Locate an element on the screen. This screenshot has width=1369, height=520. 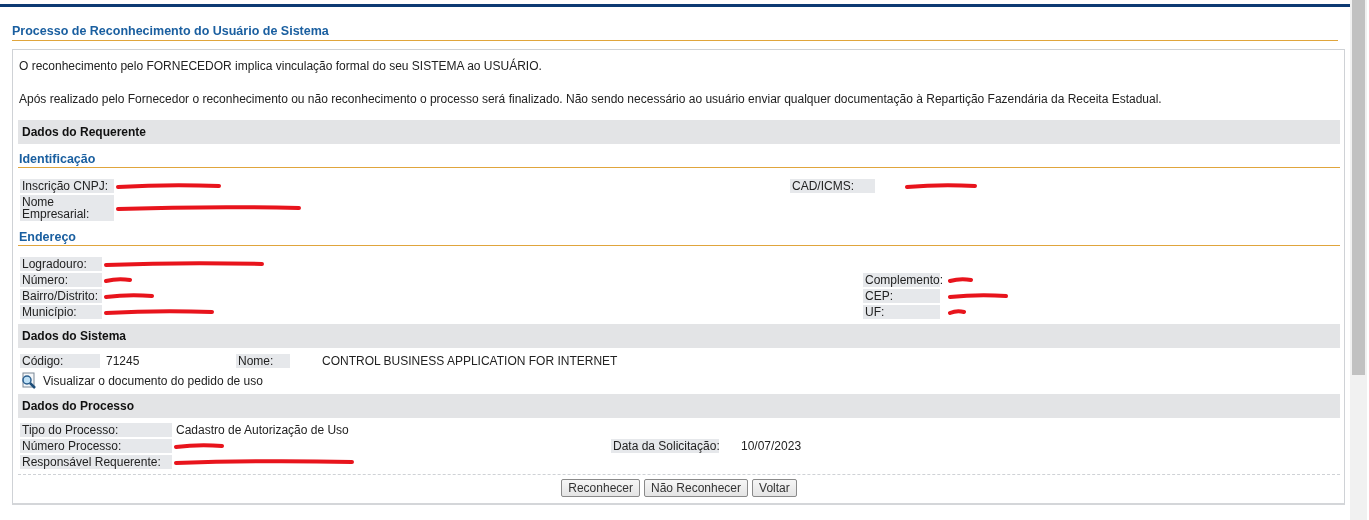
action-button: Não Reconhecer is located at coordinates (696, 488).